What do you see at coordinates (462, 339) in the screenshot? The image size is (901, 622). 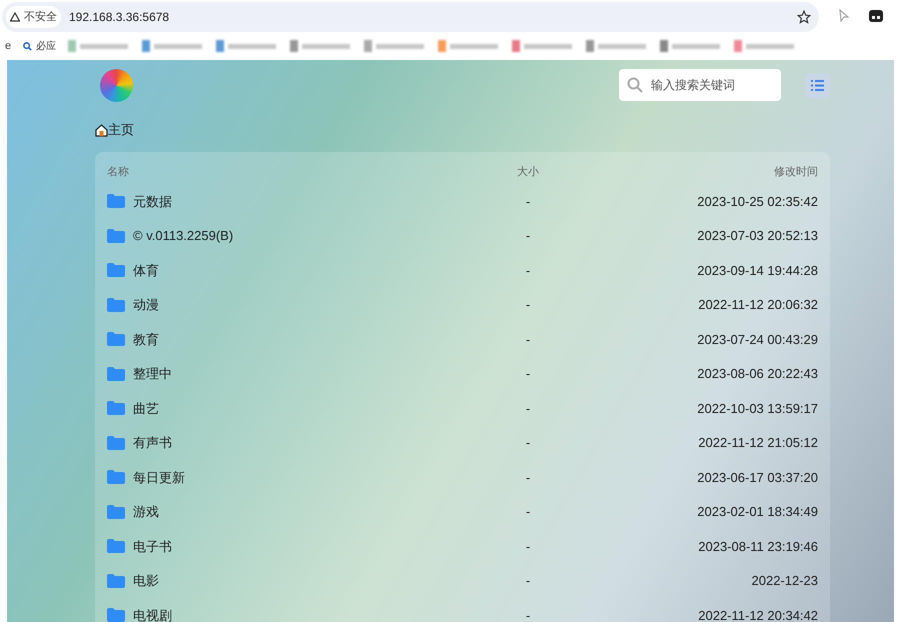 I see `file-row: 教育 - 2023-07-24 00:43:29` at bounding box center [462, 339].